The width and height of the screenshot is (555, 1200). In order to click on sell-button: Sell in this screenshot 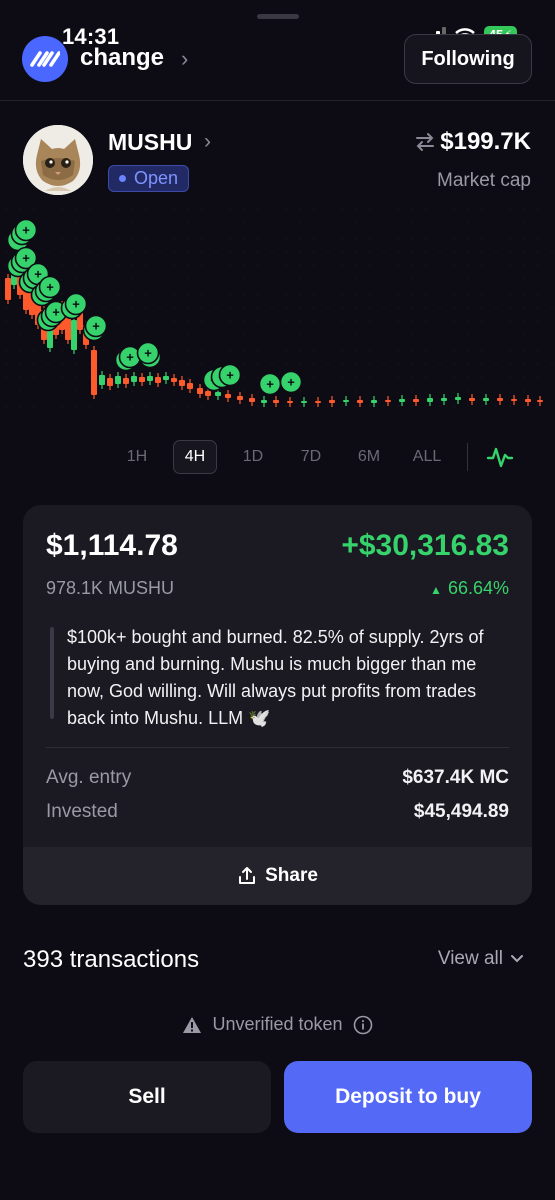, I will do `click(147, 1097)`.